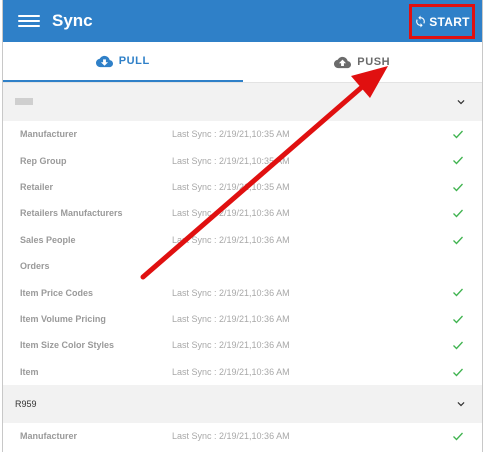 This screenshot has width=485, height=452. I want to click on list-item: Item Last Sync : 2/19/21,10:36 AM, so click(242, 372).